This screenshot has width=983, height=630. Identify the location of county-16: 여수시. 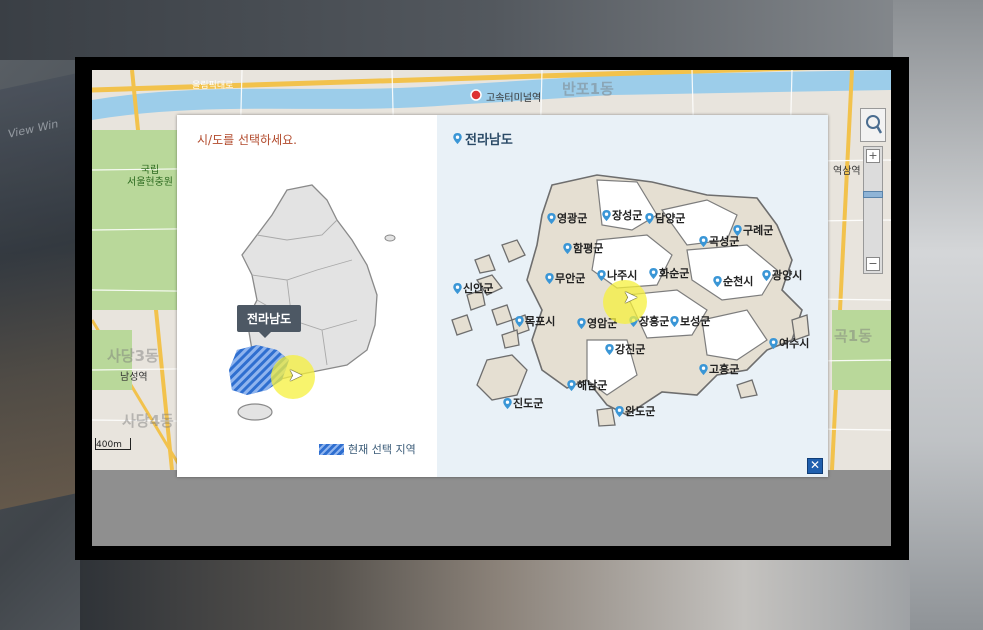
(789, 343).